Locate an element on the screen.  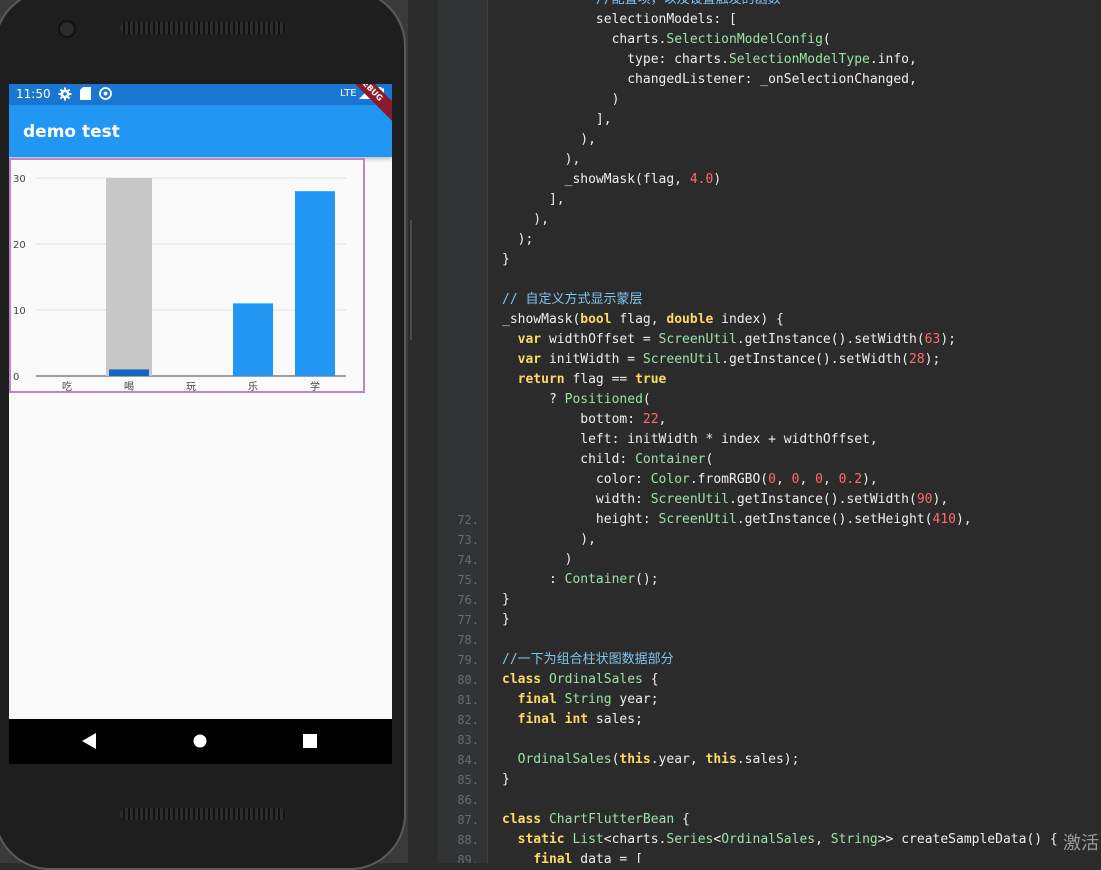
code-token: selectionModels: [ is located at coordinates (619, 19).